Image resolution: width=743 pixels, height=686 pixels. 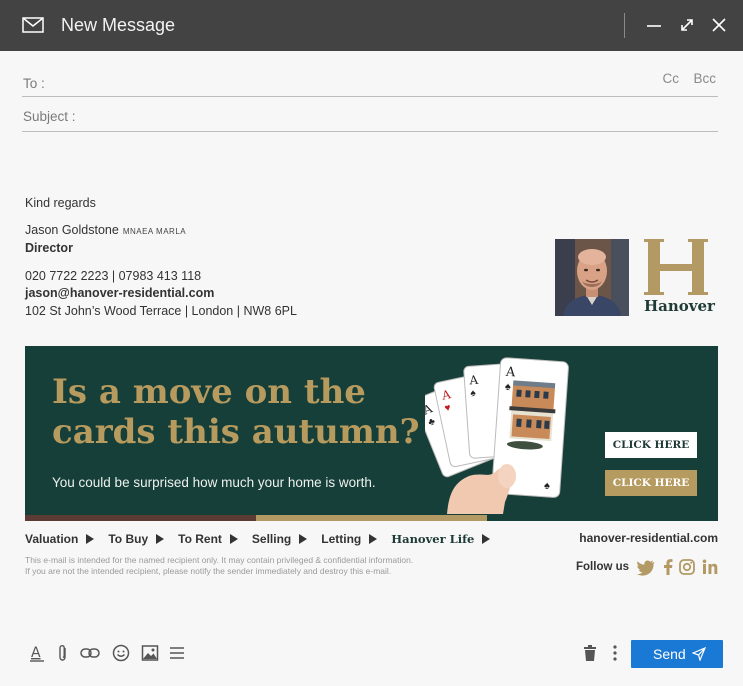 I want to click on nav-item-valuation: Valuation, so click(x=60, y=539).